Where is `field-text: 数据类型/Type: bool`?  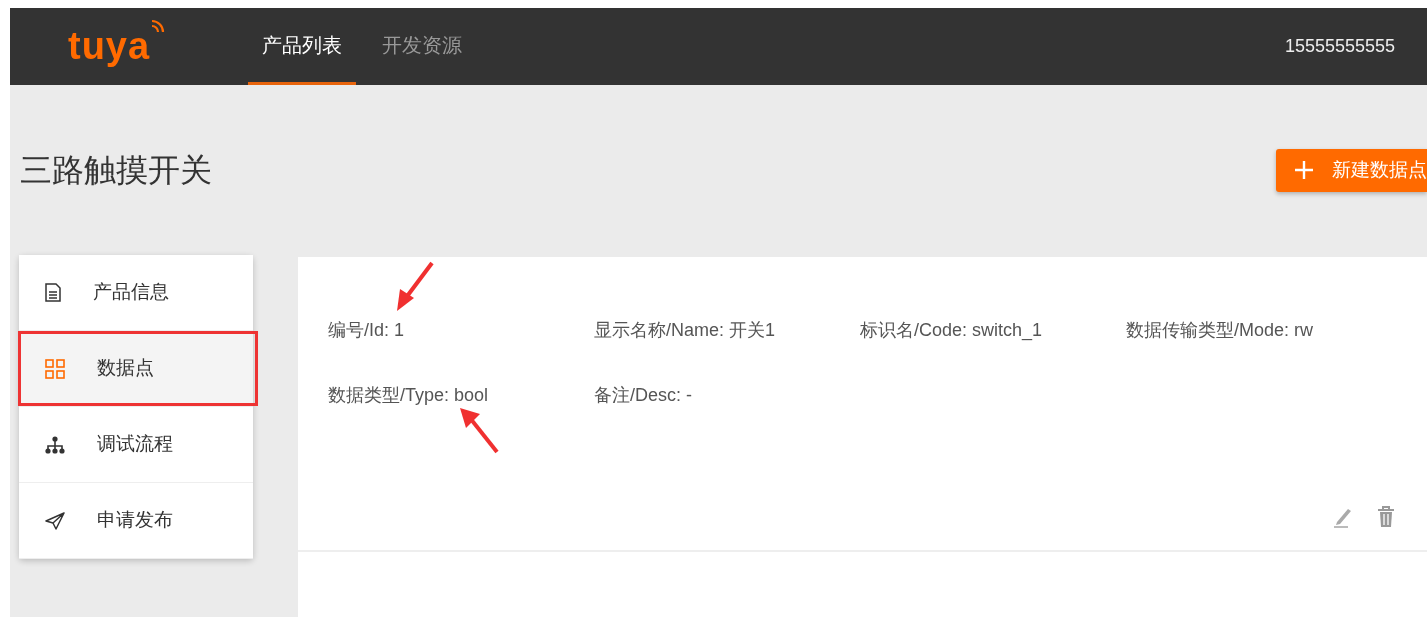 field-text: 数据类型/Type: bool is located at coordinates (409, 395).